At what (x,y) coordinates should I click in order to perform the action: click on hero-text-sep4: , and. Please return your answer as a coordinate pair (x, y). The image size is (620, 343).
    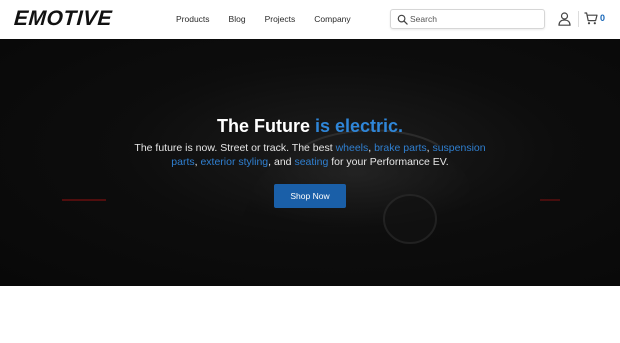
    Looking at the image, I should click on (281, 162).